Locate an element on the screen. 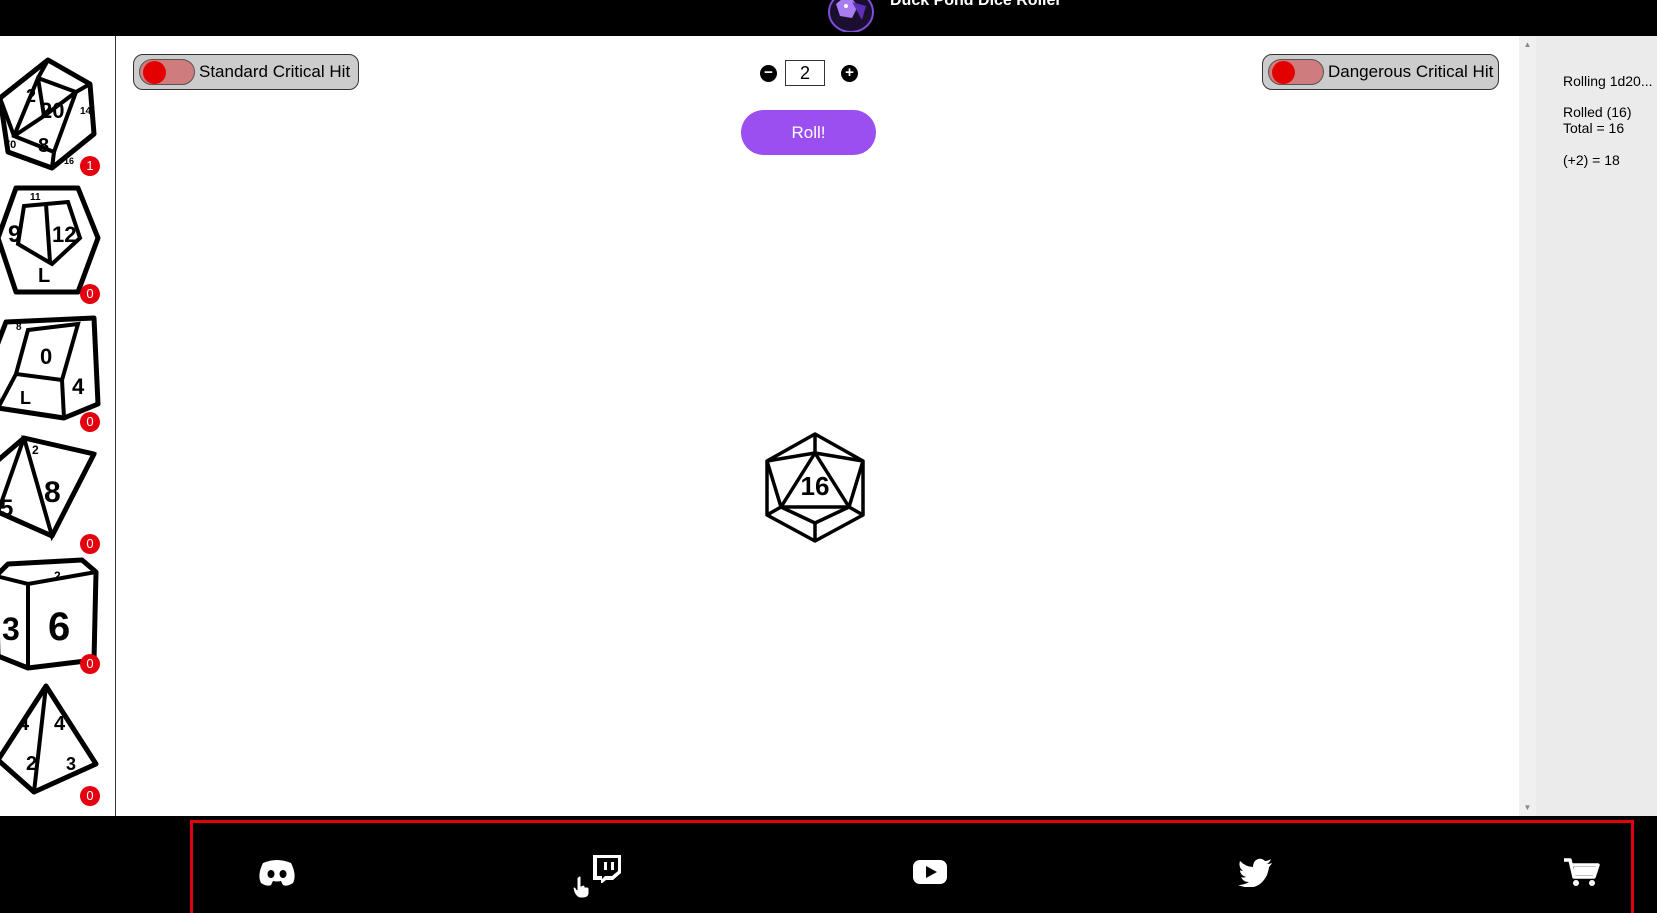  d10-icon: 0 4 L 8 is located at coordinates (50, 368).